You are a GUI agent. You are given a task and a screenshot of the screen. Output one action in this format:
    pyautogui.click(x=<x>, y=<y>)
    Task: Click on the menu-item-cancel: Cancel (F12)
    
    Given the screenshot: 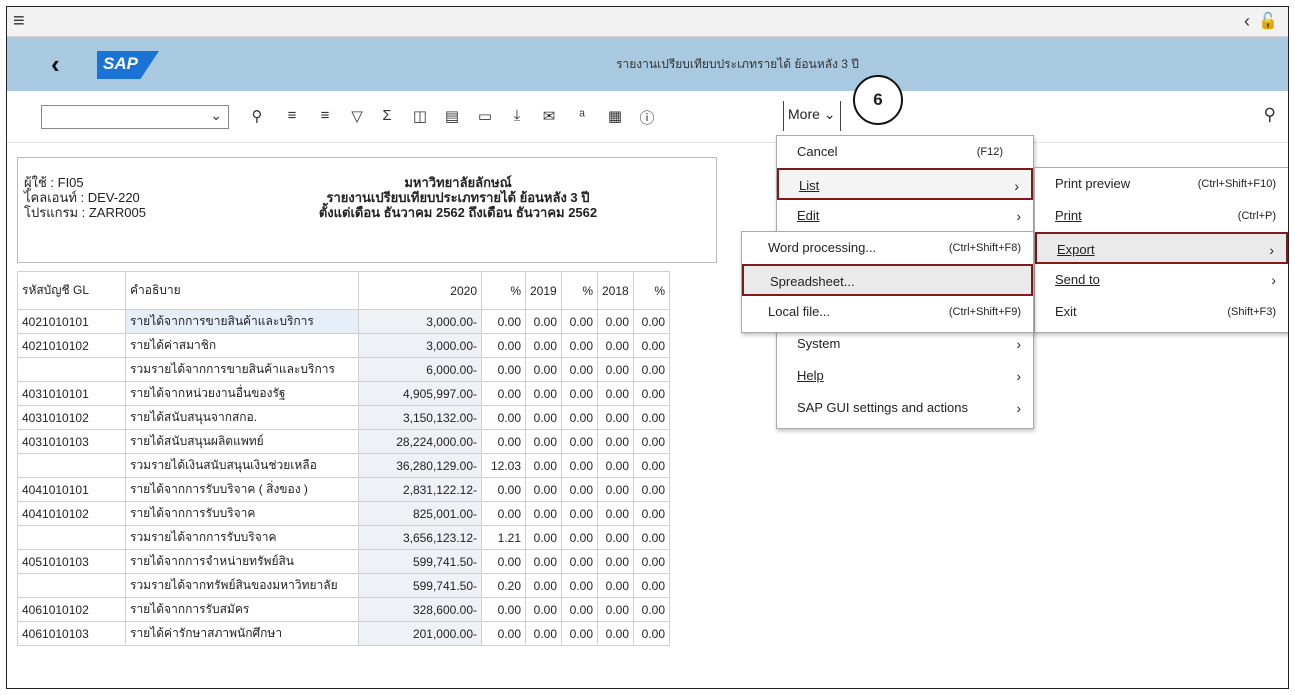 What is the action you would take?
    pyautogui.click(x=905, y=152)
    